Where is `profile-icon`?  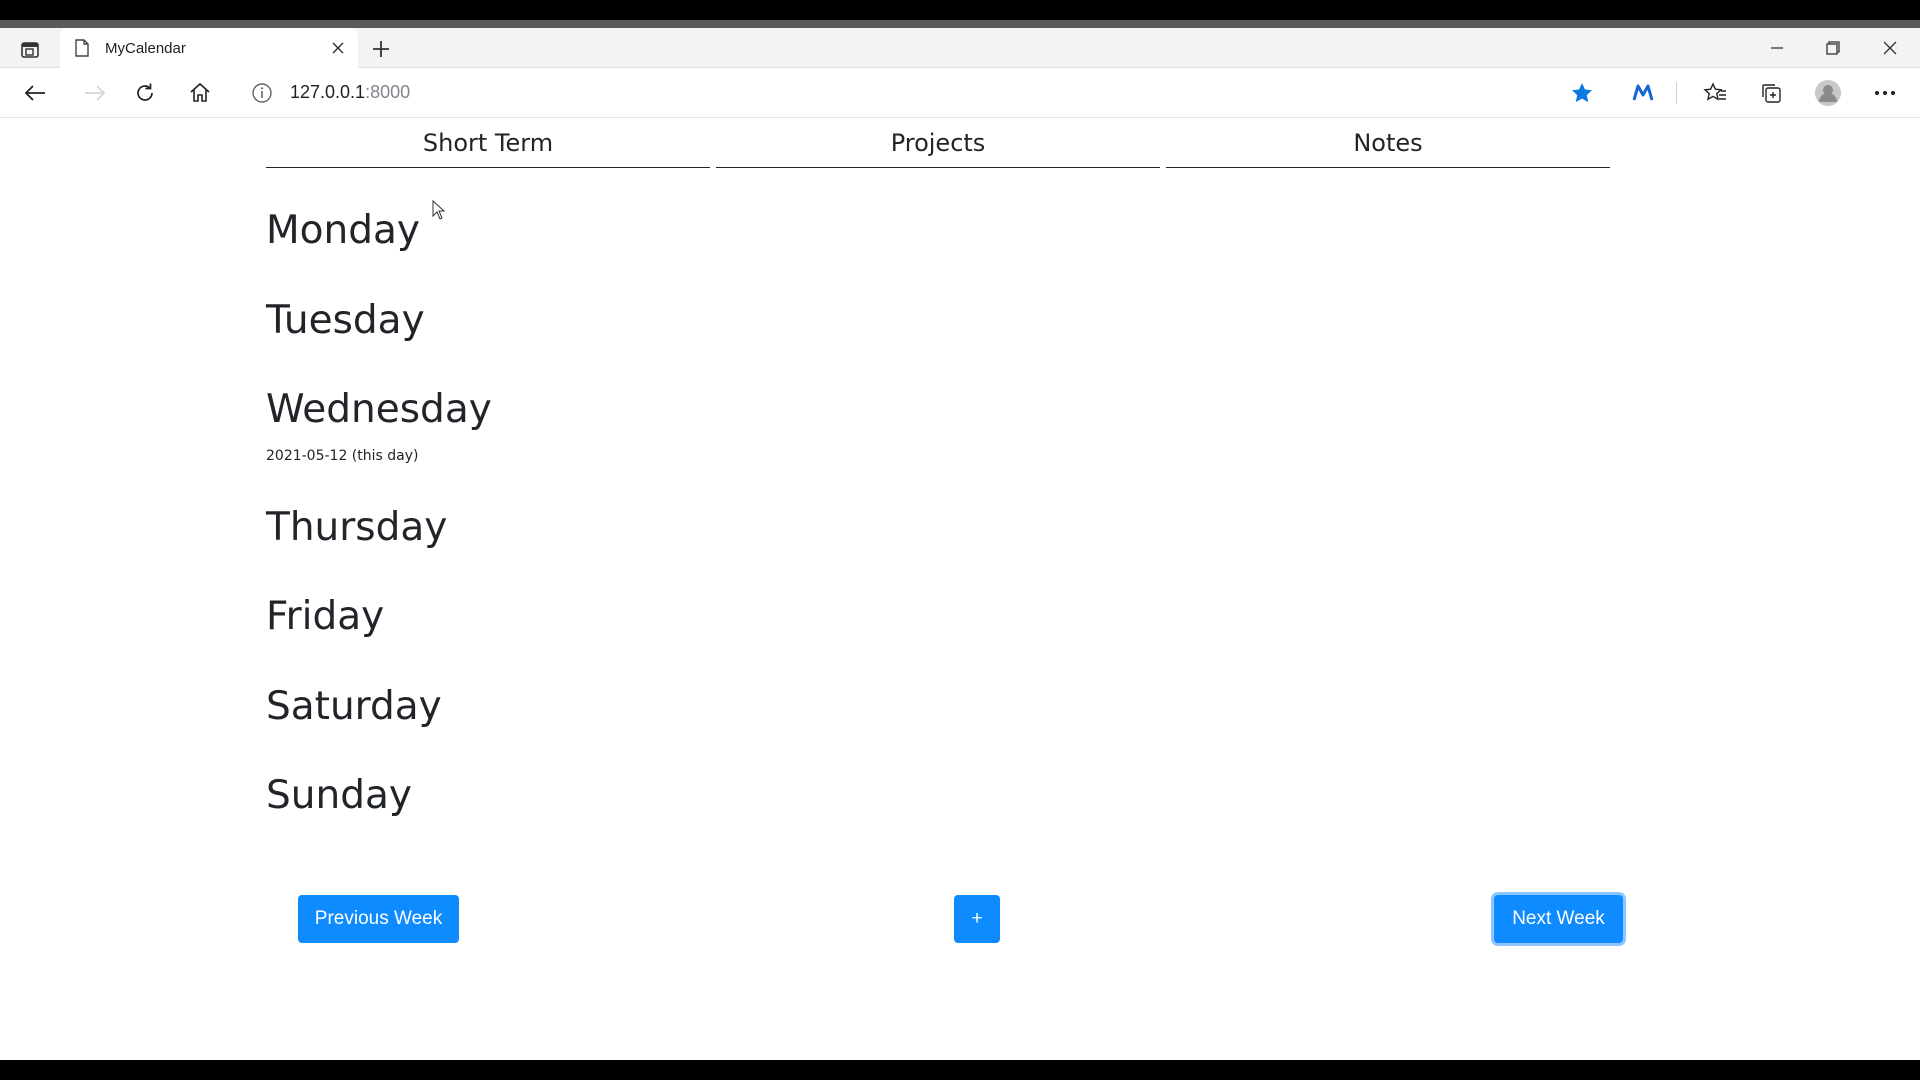 profile-icon is located at coordinates (1828, 93).